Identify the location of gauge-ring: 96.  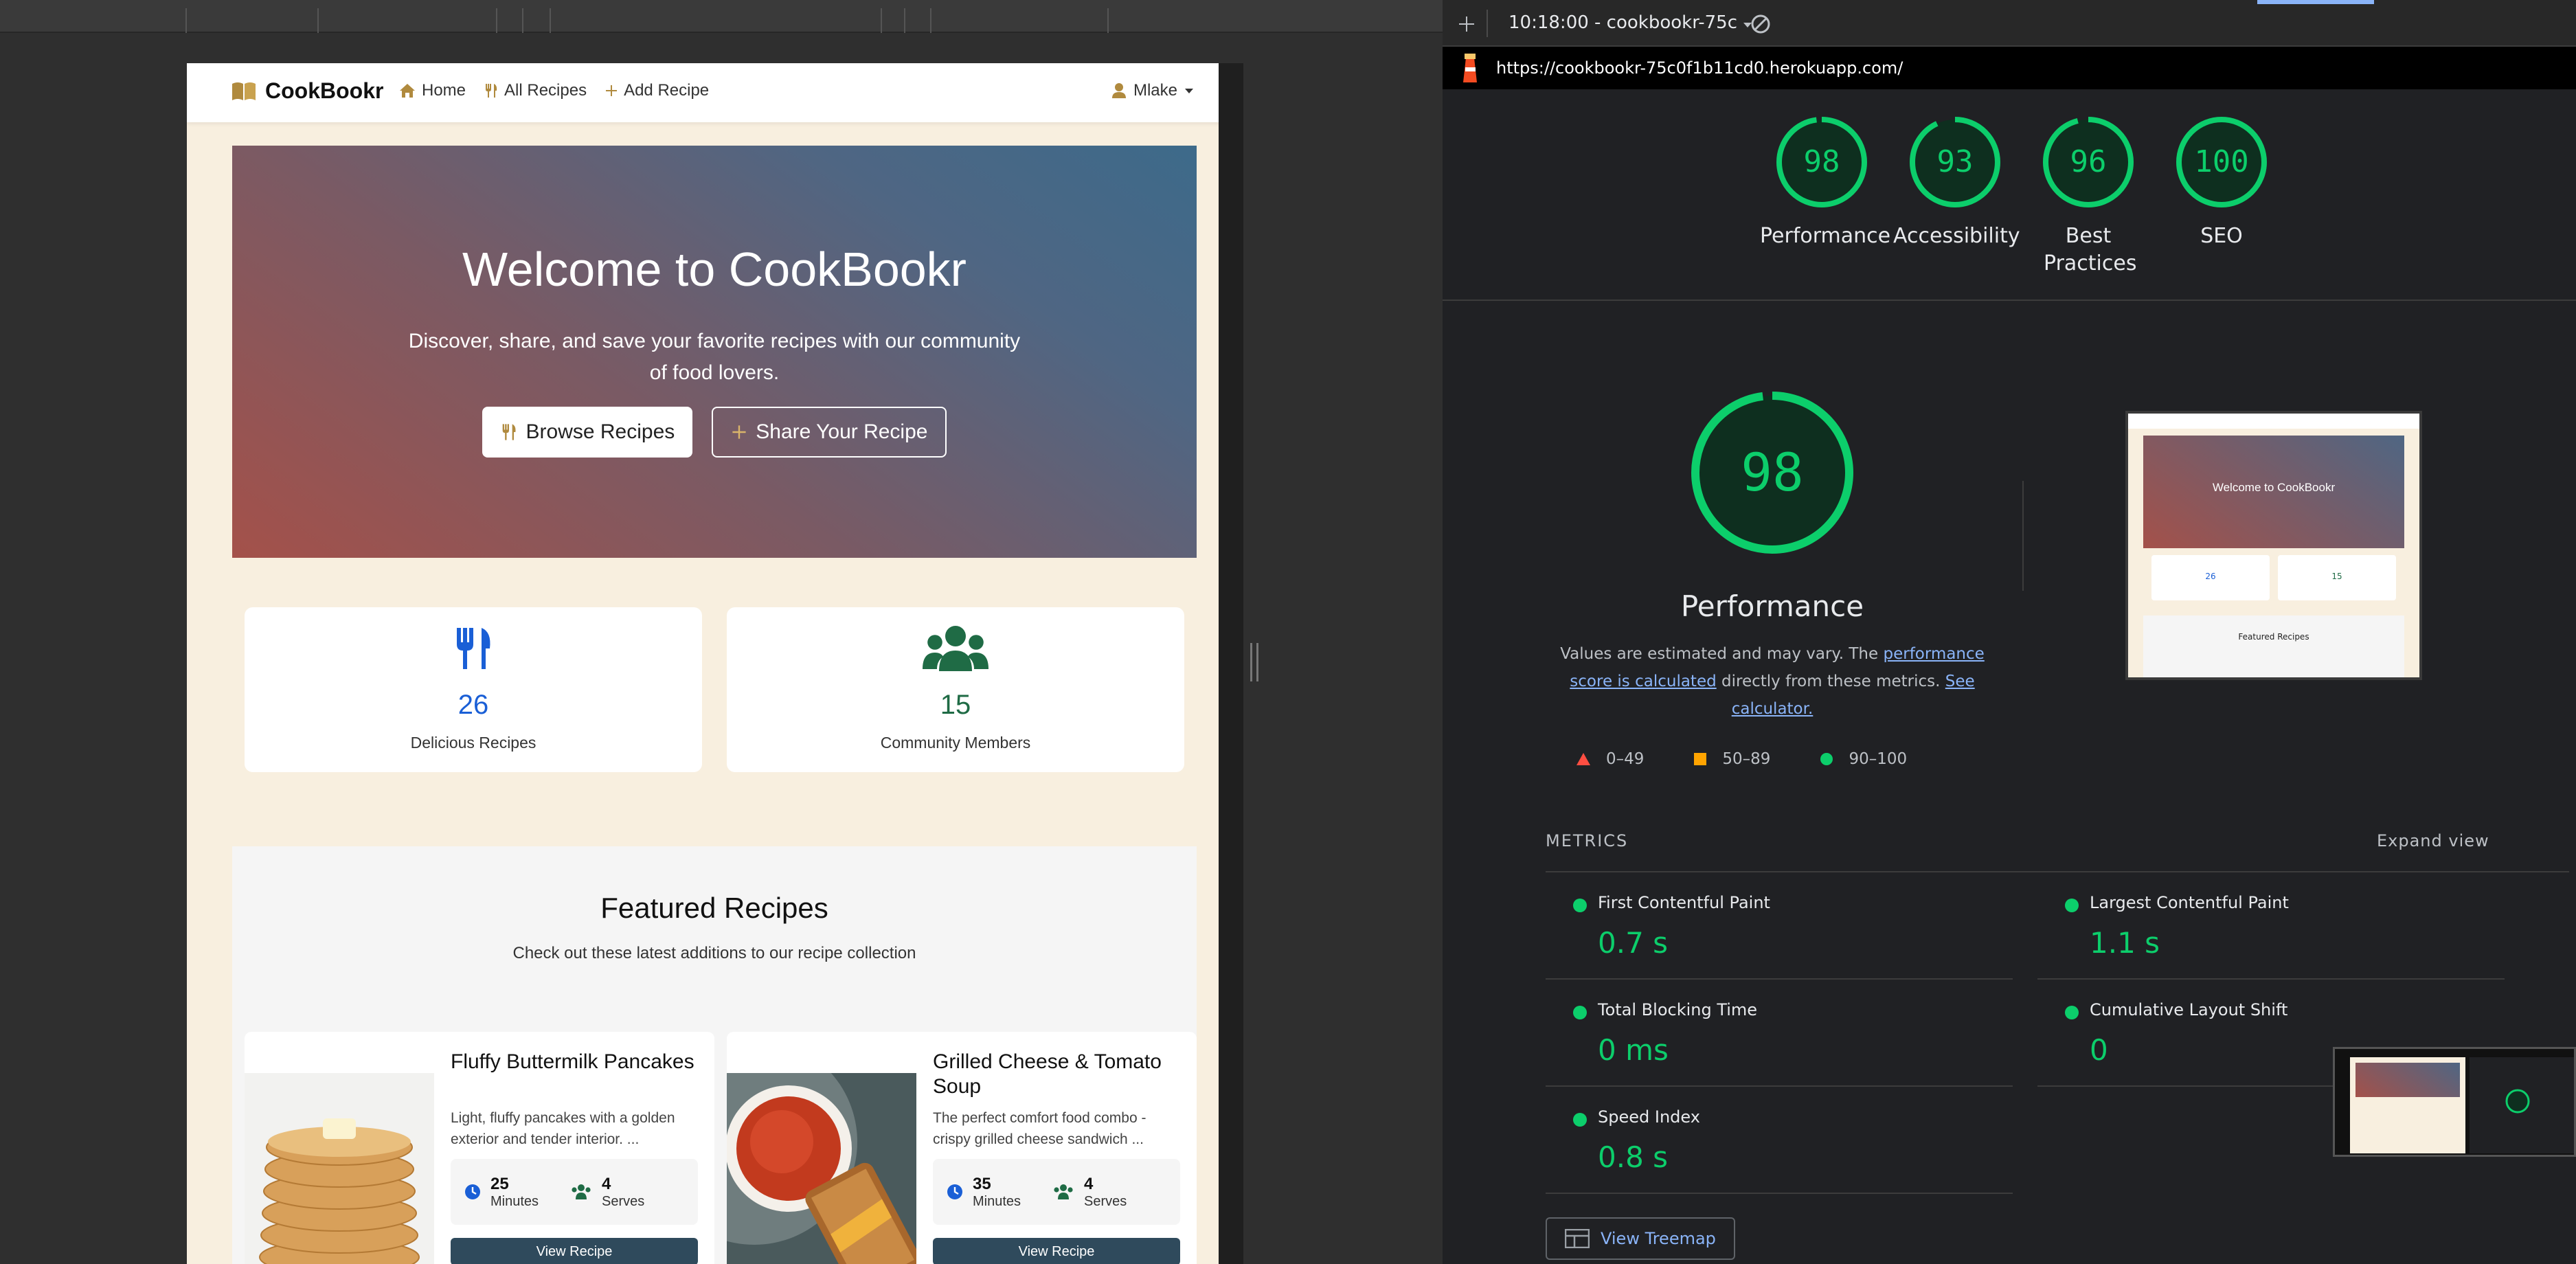
(2088, 162).